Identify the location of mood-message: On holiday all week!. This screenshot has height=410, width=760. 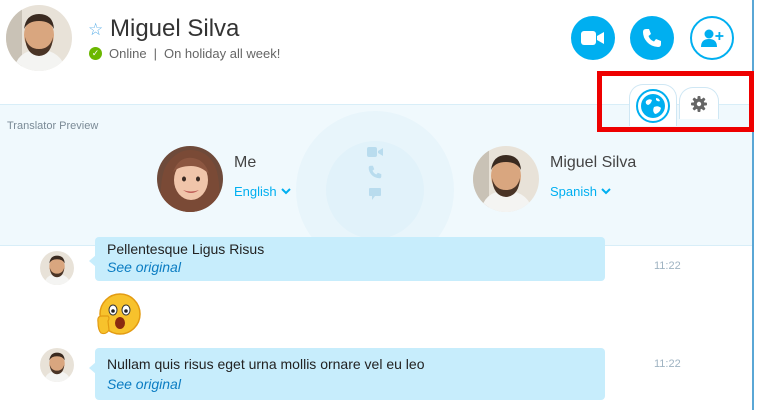
(222, 53).